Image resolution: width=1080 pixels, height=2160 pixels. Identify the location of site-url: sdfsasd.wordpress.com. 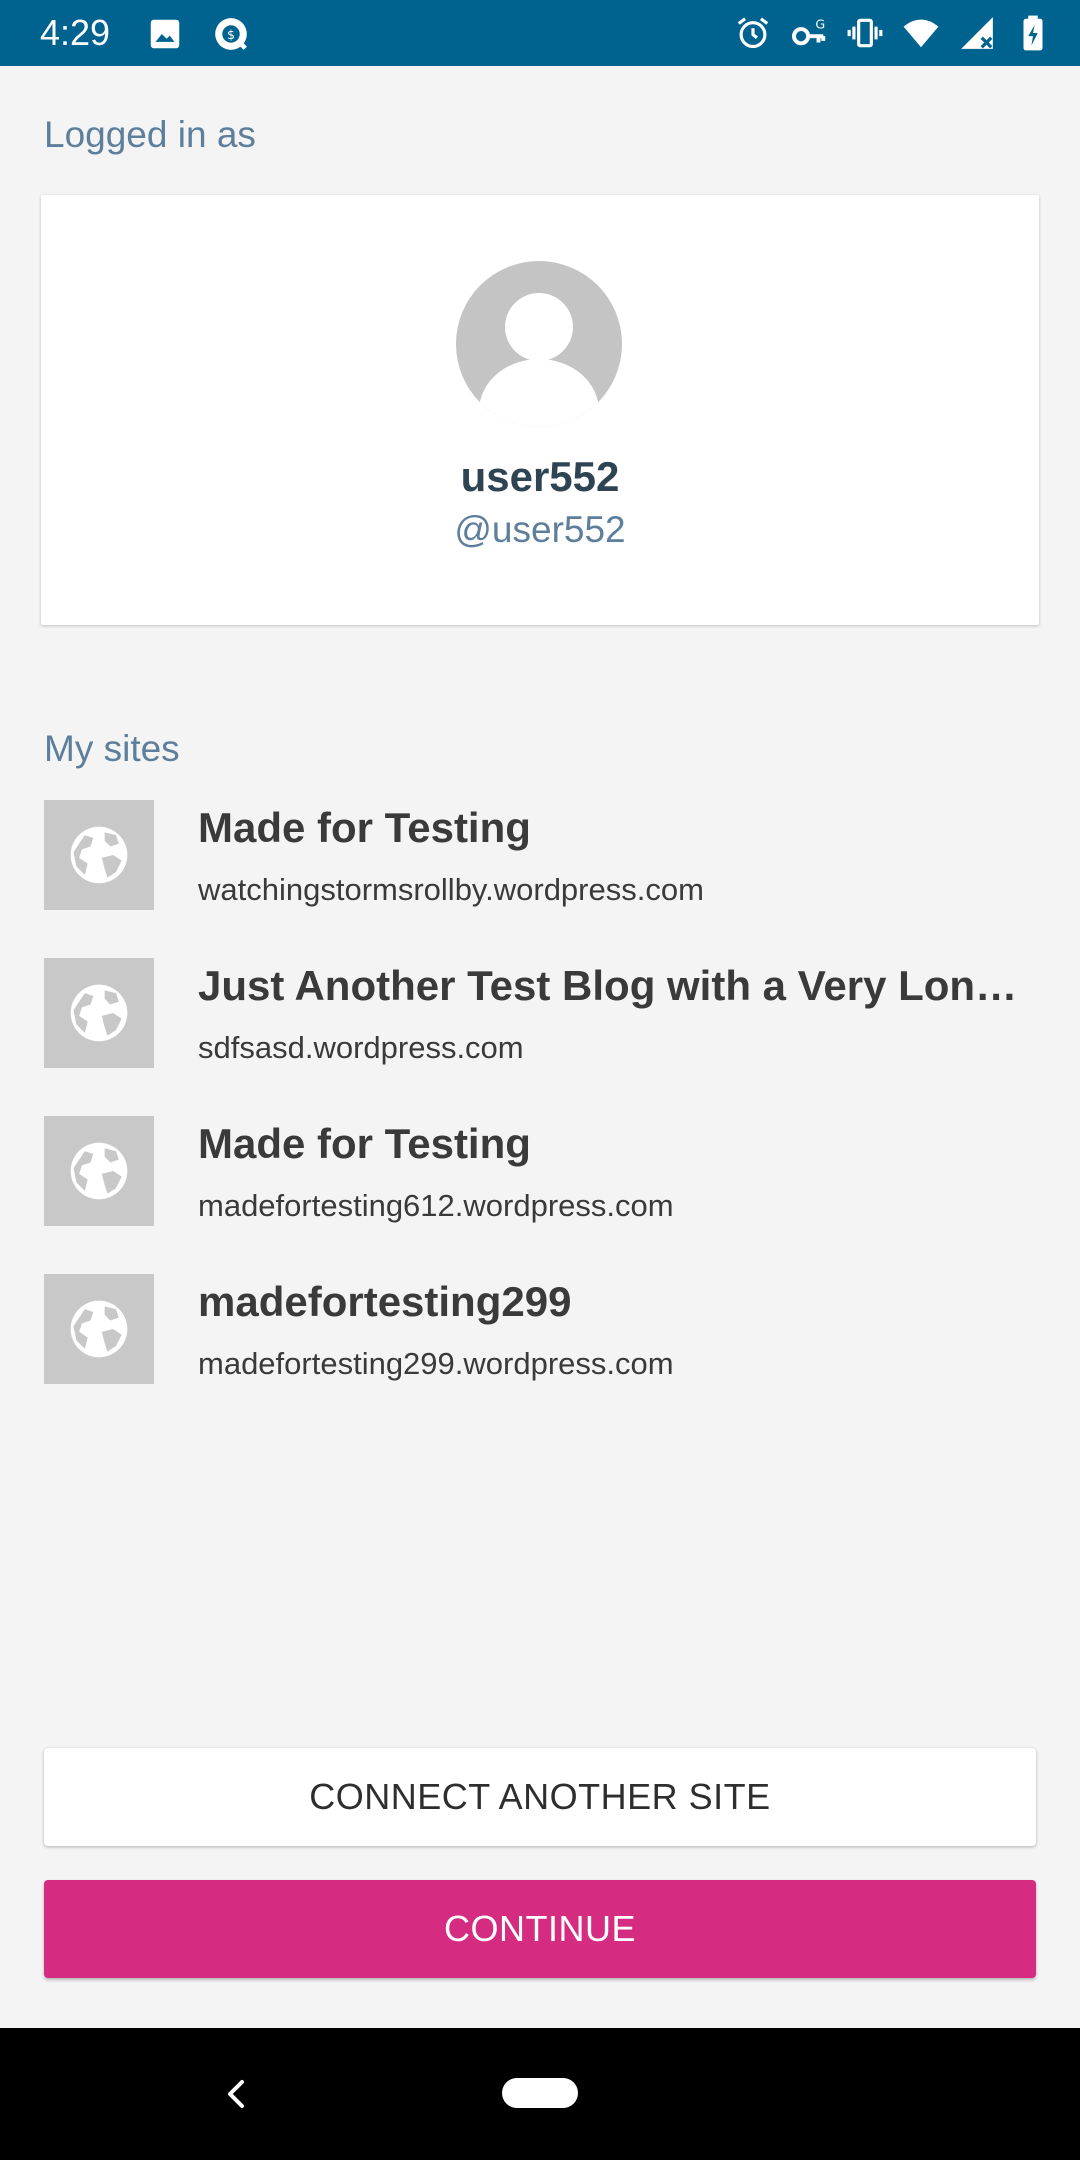
(361, 1047).